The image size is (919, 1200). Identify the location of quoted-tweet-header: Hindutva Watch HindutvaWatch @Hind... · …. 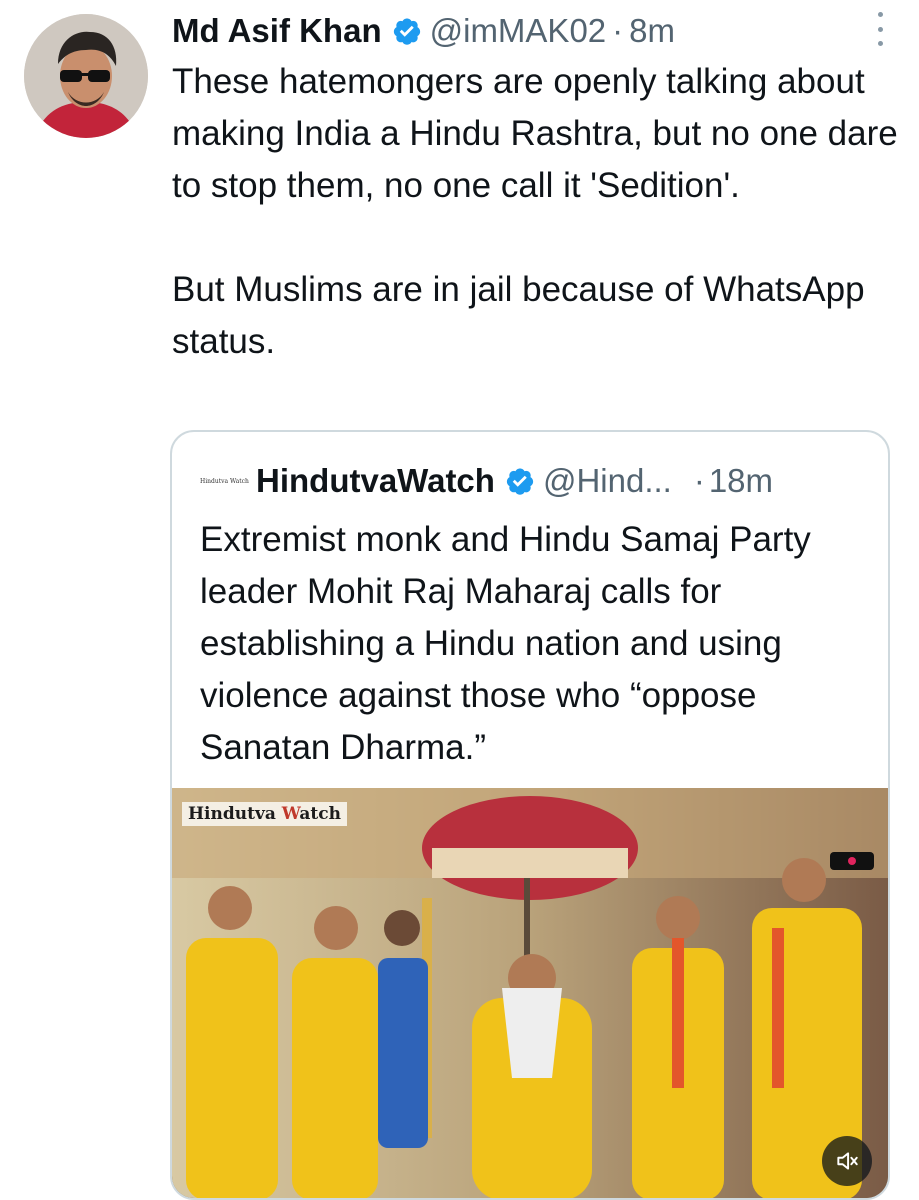
(486, 481).